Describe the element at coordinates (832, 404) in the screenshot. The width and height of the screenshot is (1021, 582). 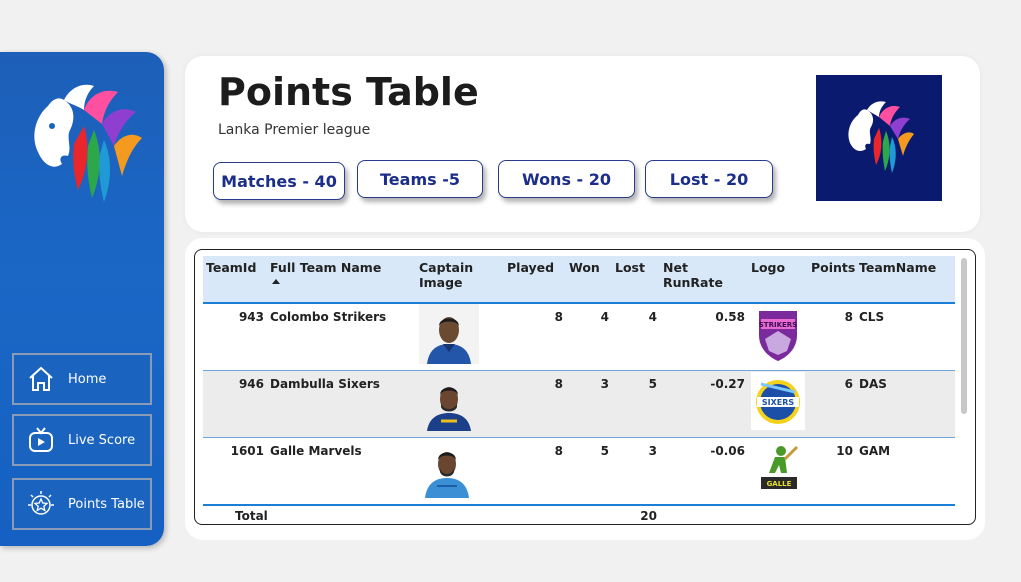
I see `cell-points: 6` at that location.